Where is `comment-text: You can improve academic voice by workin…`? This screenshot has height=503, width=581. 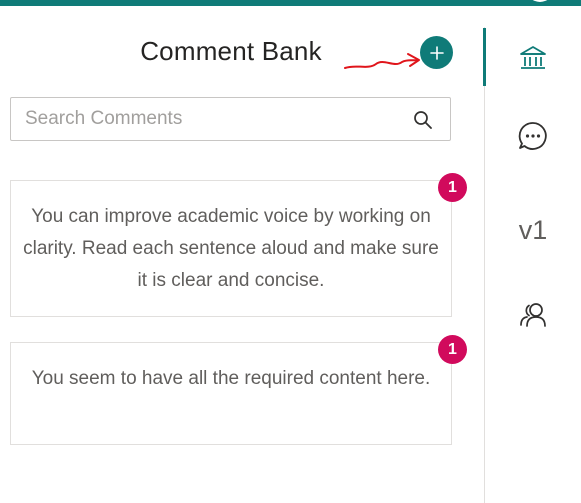
comment-text: You can improve academic voice by workin… is located at coordinates (231, 248).